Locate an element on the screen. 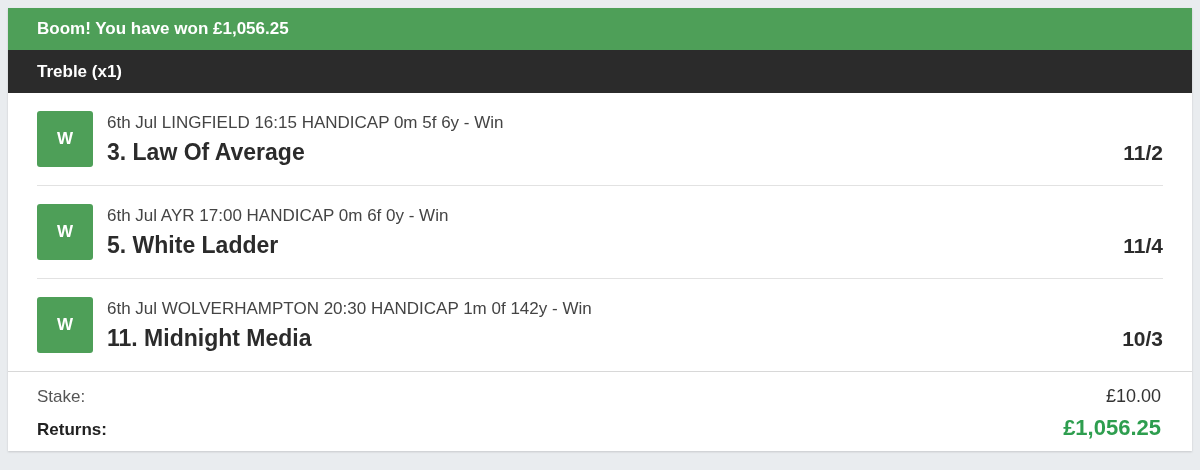 The image size is (1200, 470). bet-type-header: Treble (x1) is located at coordinates (600, 71).